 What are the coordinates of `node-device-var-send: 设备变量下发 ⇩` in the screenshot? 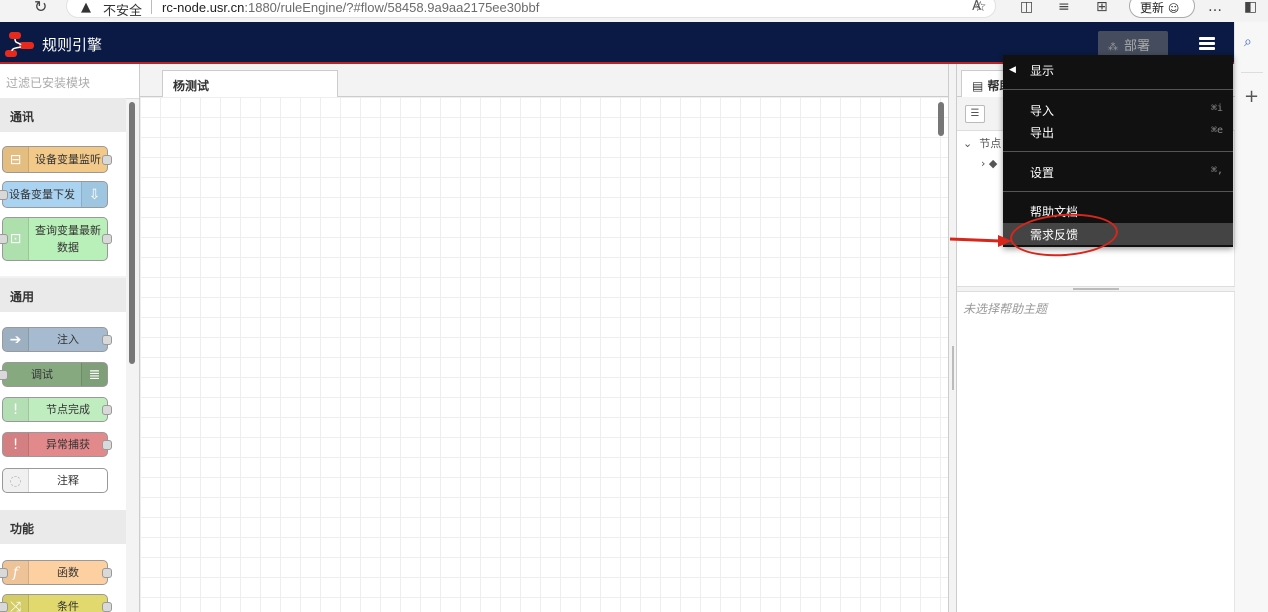 It's located at (54, 194).